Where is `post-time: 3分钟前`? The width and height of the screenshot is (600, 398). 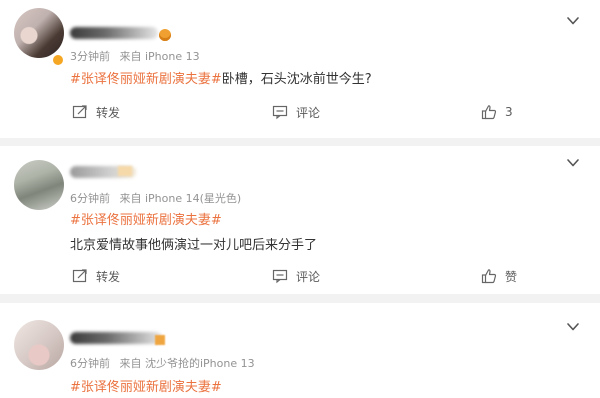 post-time: 3分钟前 is located at coordinates (90, 56).